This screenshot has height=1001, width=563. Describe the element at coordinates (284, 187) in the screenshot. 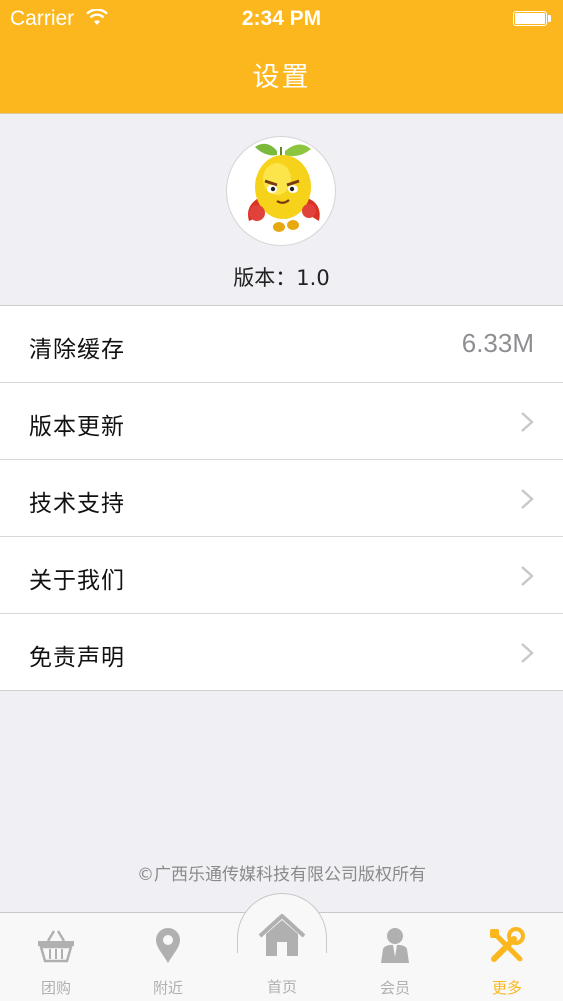

I see `mango-mascot-icon` at that location.